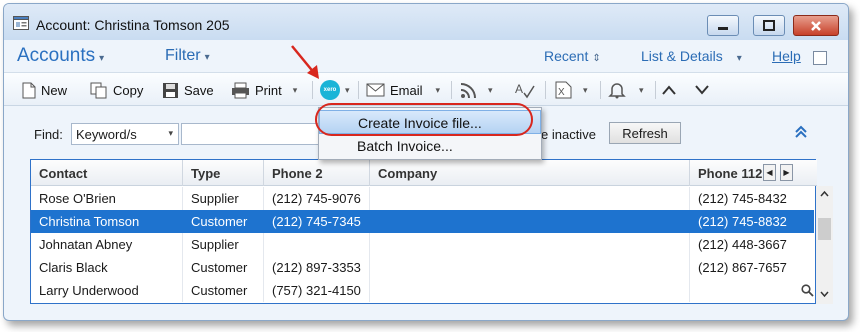 The height and width of the screenshot is (332, 860). What do you see at coordinates (187, 56) in the screenshot?
I see `filter-menu: Filter ▾` at bounding box center [187, 56].